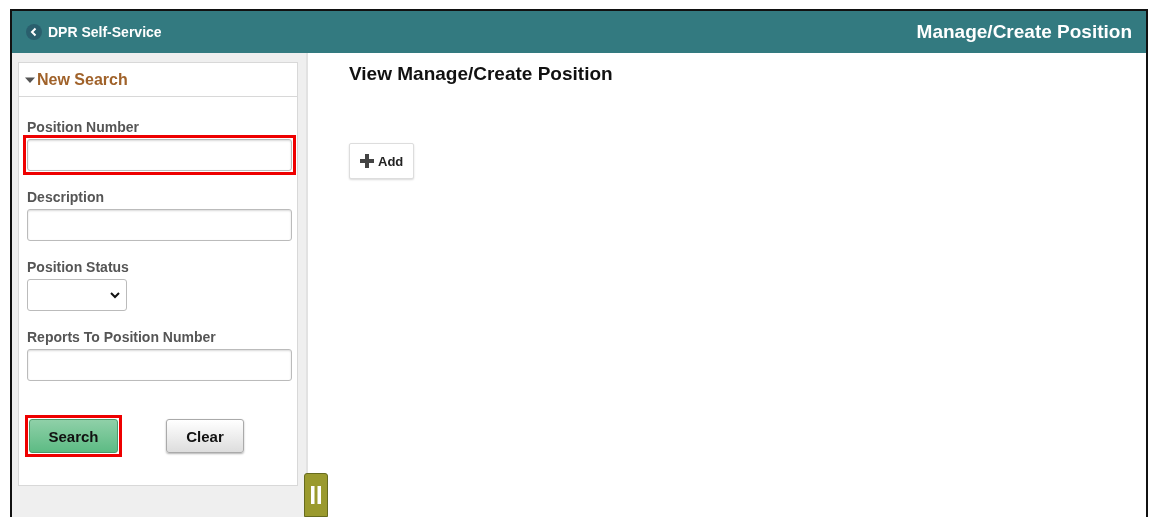 The height and width of the screenshot is (517, 1150). What do you see at coordinates (34, 32) in the screenshot?
I see `back-icon` at bounding box center [34, 32].